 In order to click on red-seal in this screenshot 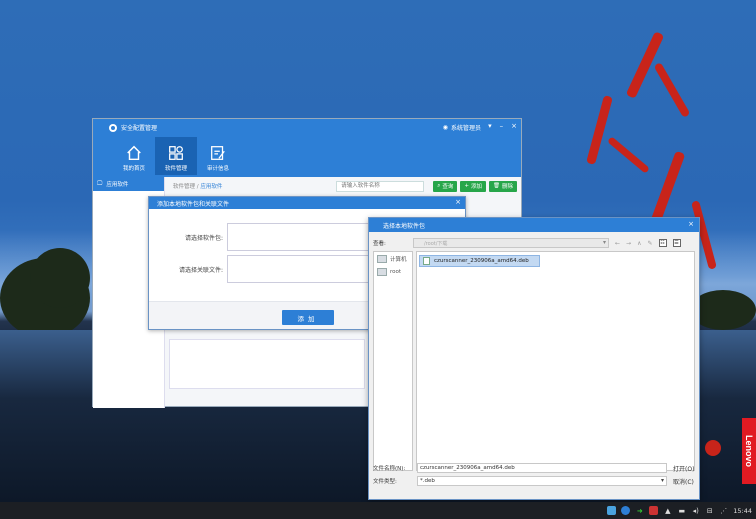, I will do `click(713, 448)`.